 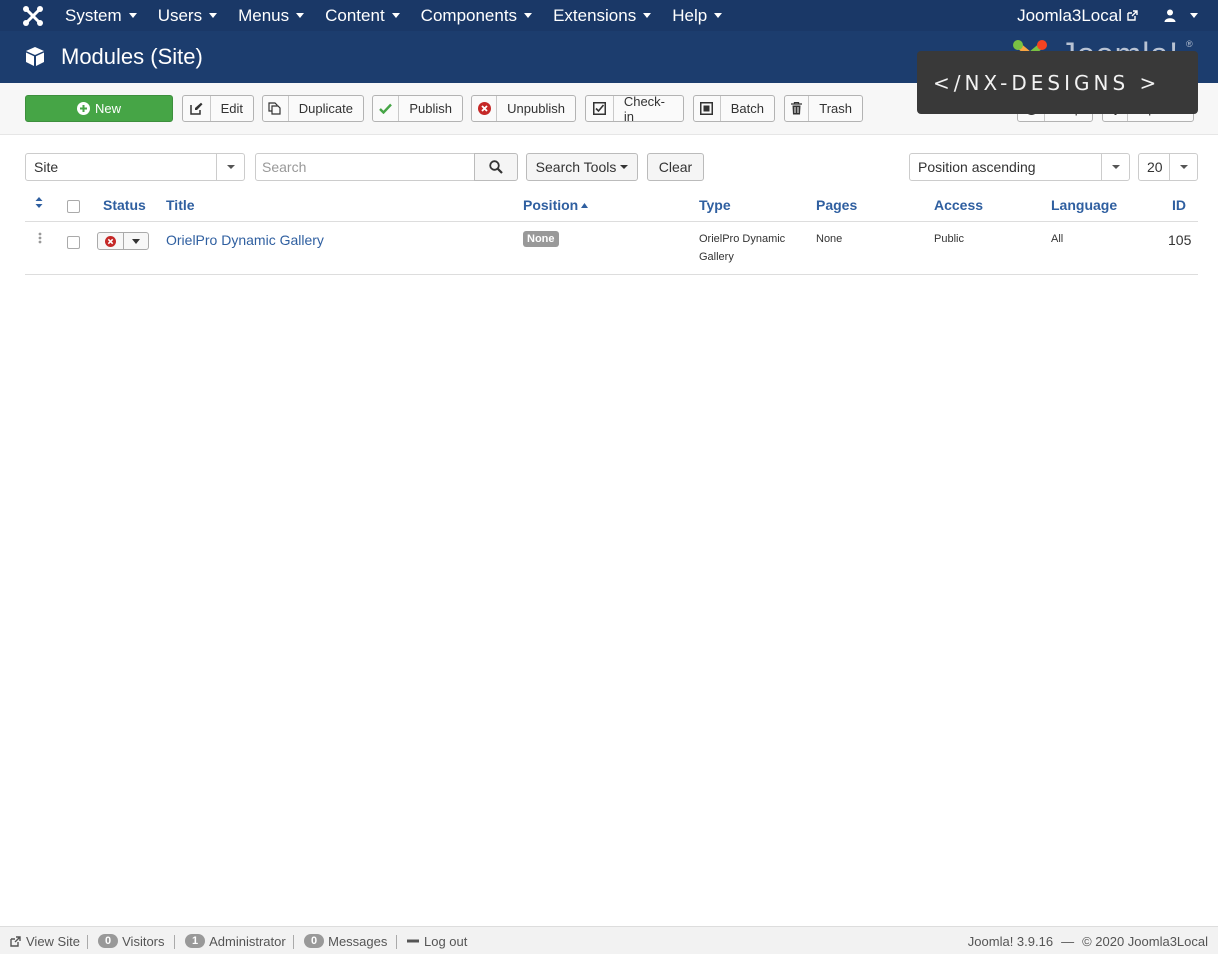 What do you see at coordinates (1088, 940) in the screenshot?
I see `footer-version-info: Joomla! 3.9.16 — © 2020 Joomla3Local` at bounding box center [1088, 940].